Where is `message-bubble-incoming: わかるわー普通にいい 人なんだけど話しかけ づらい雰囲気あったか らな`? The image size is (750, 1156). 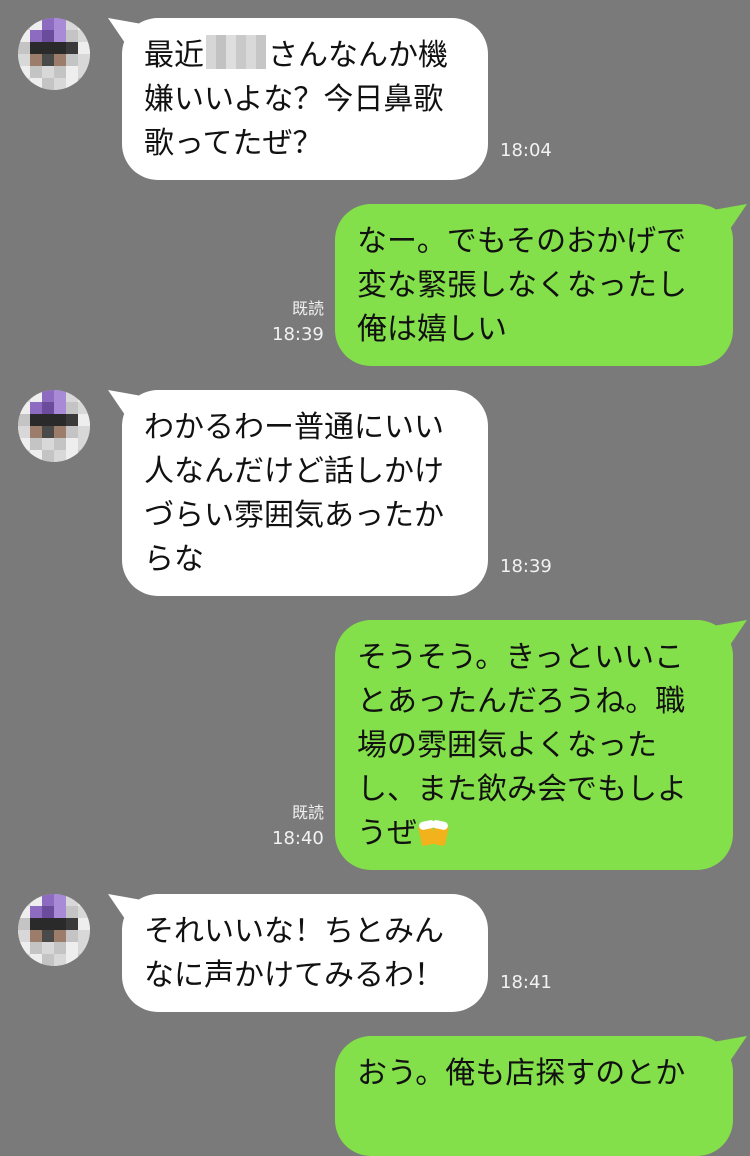 message-bubble-incoming: わかるわー普通にいい 人なんだけど話しかけ づらい雰囲気あったか らな is located at coordinates (305, 493).